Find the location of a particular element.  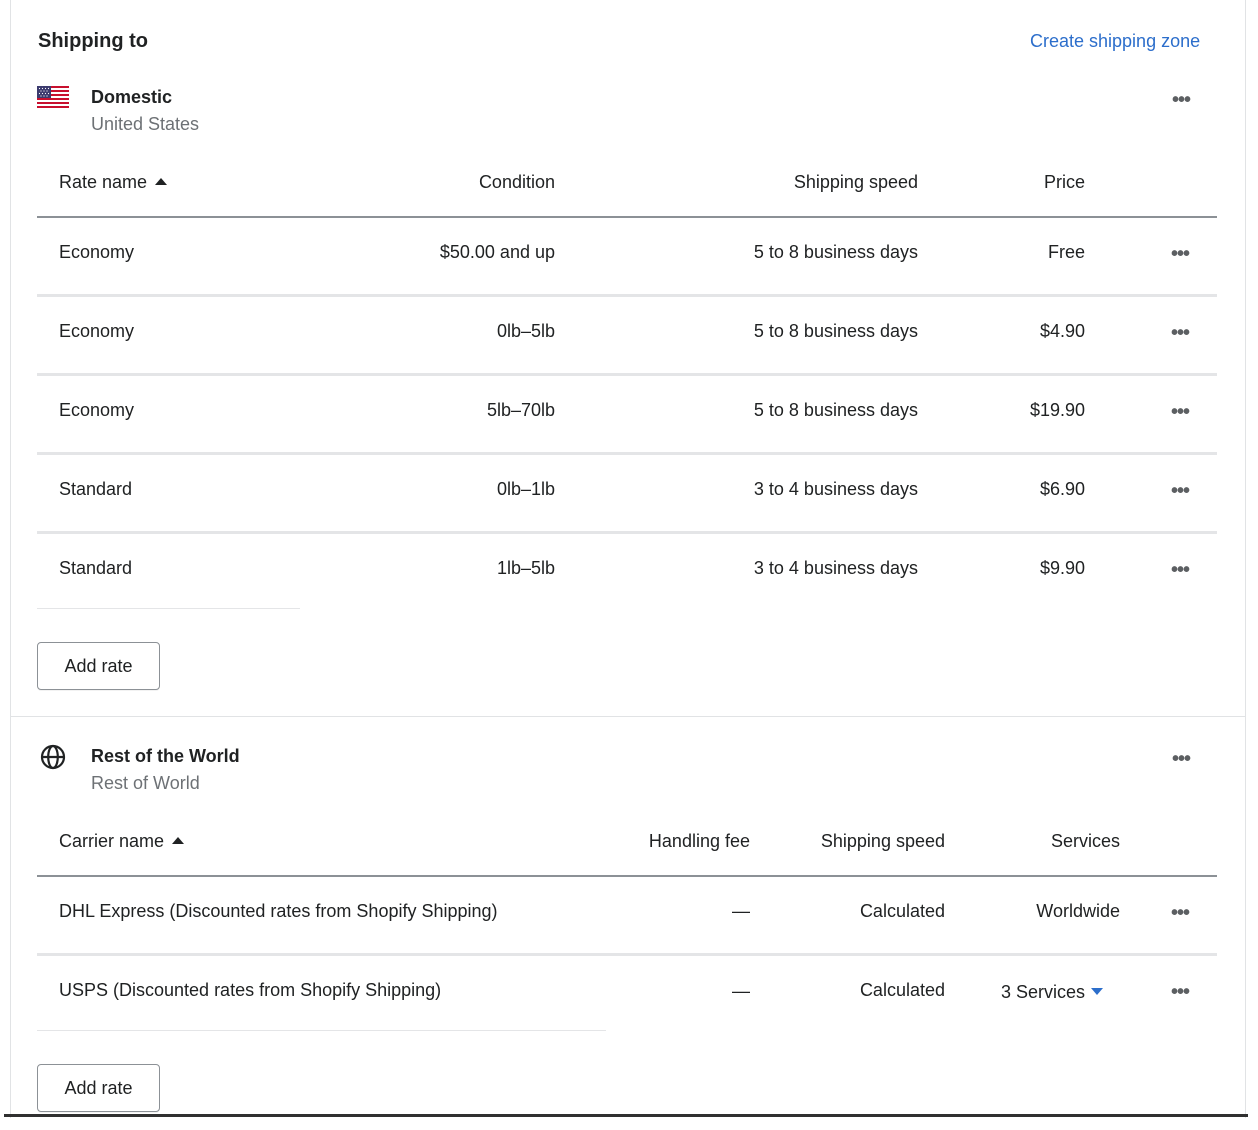

column-header-rate-name-label: Rate name is located at coordinates (103, 182).